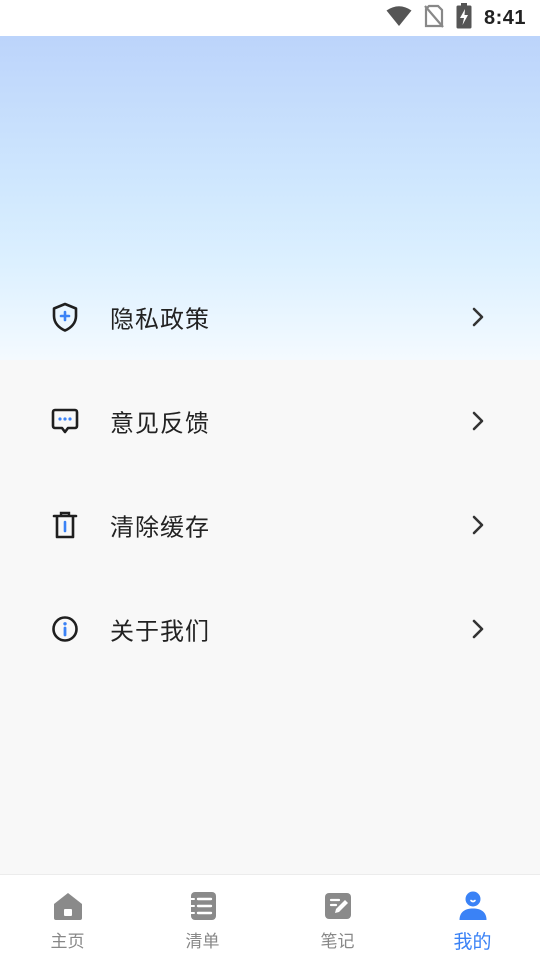 This screenshot has width=540, height=960. I want to click on menu-item-clear-cache: 清除缓存, so click(270, 525).